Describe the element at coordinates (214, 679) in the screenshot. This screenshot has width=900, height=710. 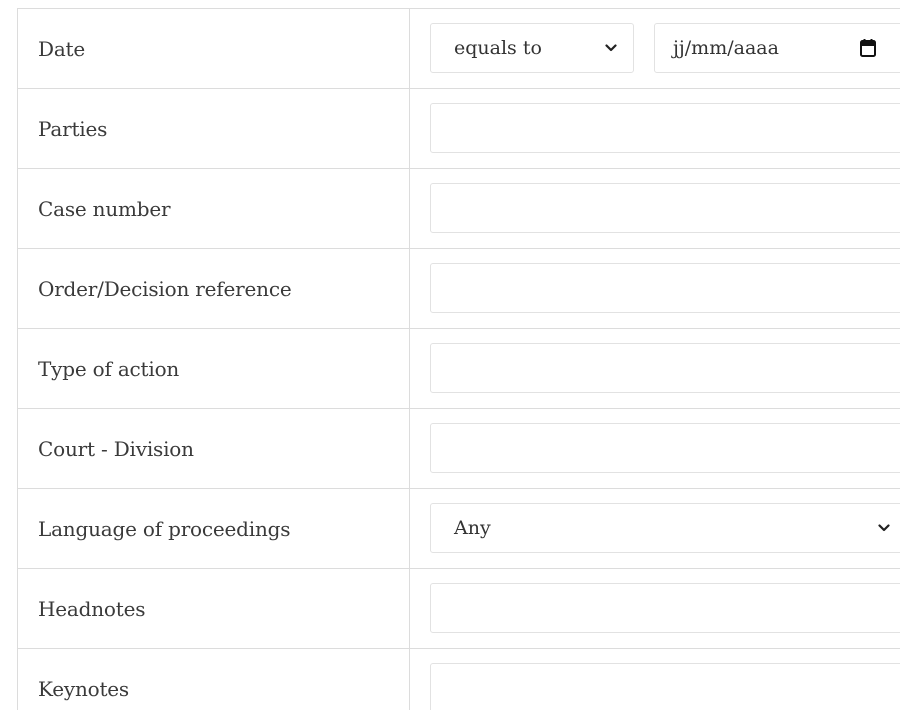
I see `keynotes-label: Keynotes` at that location.